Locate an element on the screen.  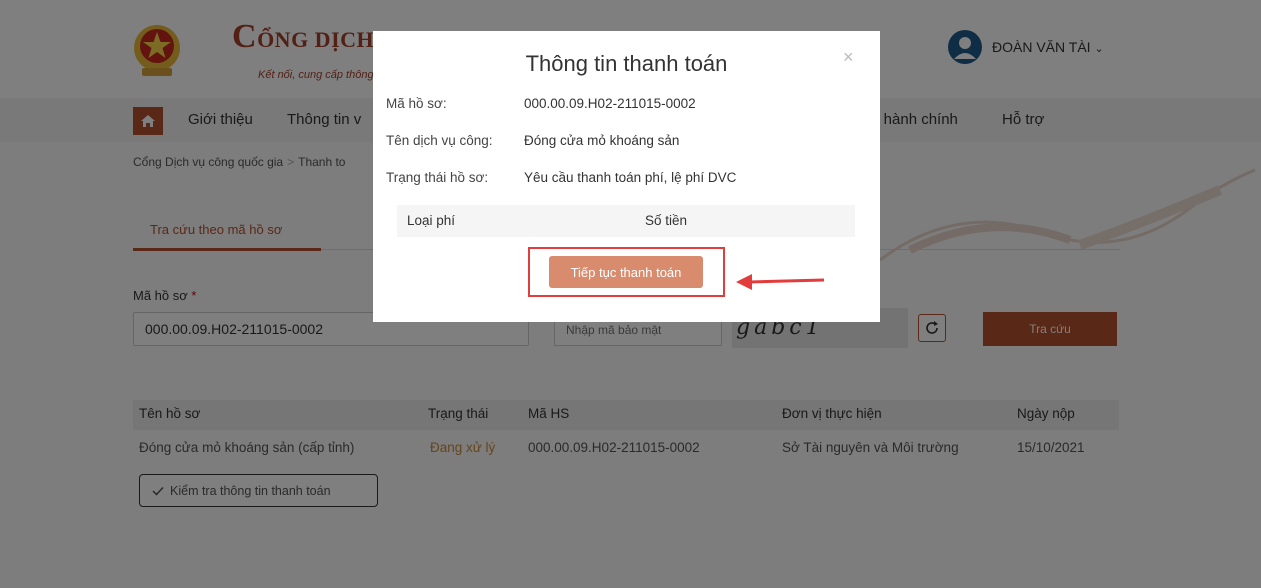
field-label-trang-thai: Trạng thái hồ sơ: is located at coordinates (437, 177).